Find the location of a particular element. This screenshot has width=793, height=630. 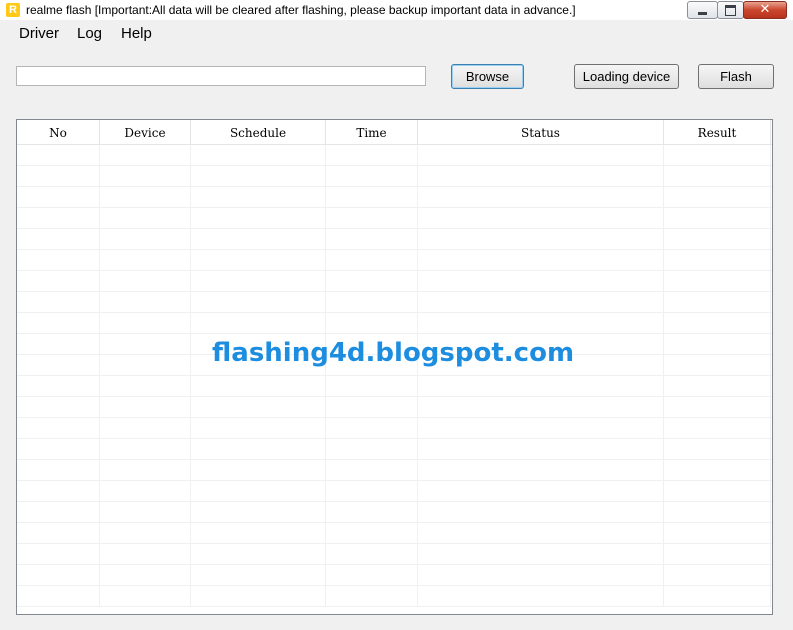

maximize-button is located at coordinates (730, 10).